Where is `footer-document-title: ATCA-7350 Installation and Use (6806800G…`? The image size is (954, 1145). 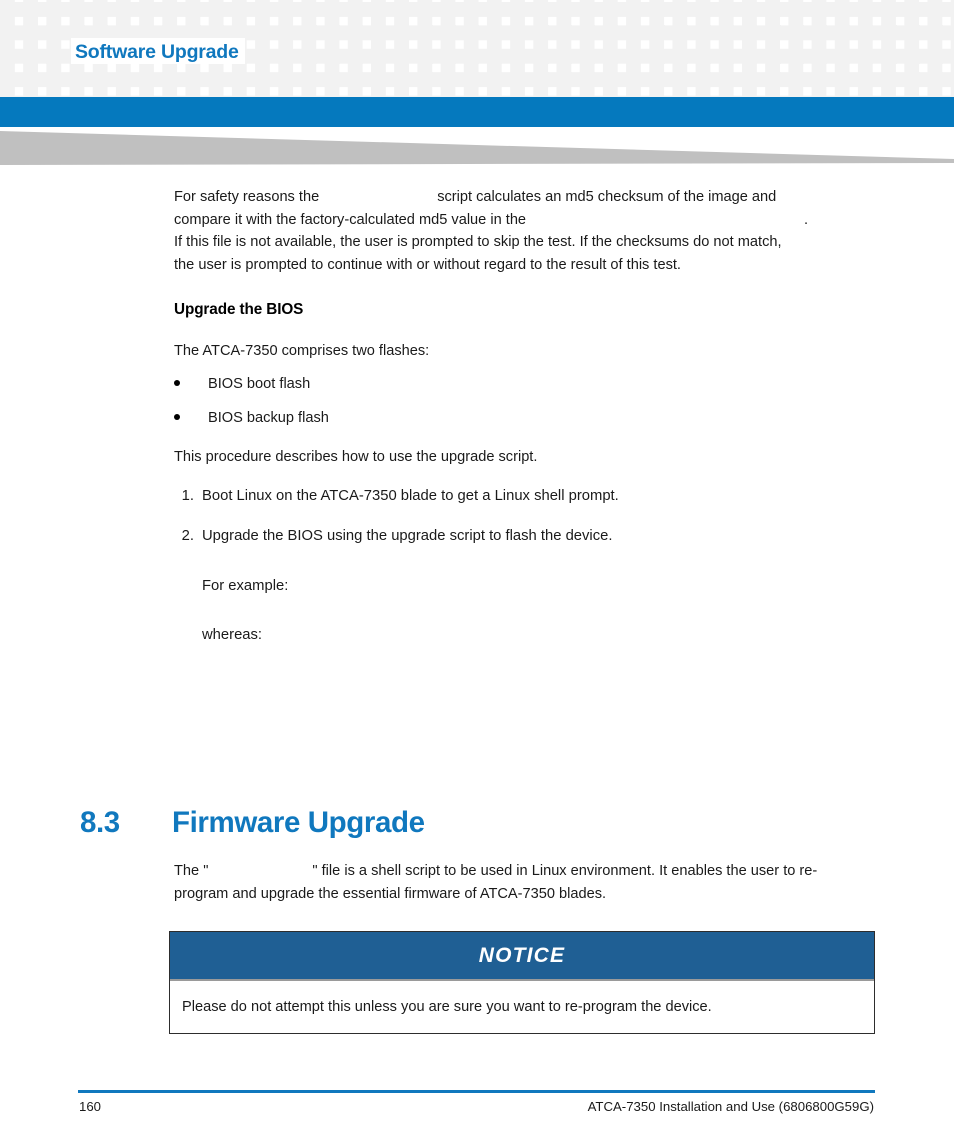
footer-document-title: ATCA-7350 Installation and Use (6806800G… is located at coordinates (730, 1106).